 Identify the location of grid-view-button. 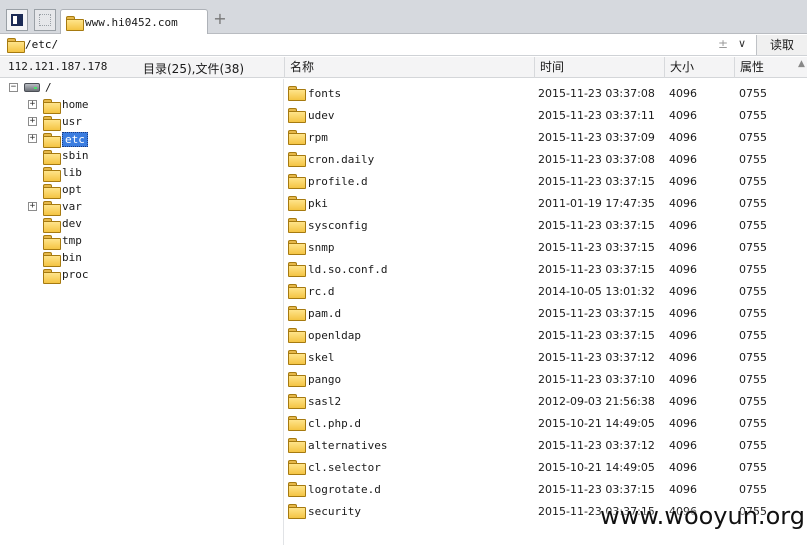
(45, 20).